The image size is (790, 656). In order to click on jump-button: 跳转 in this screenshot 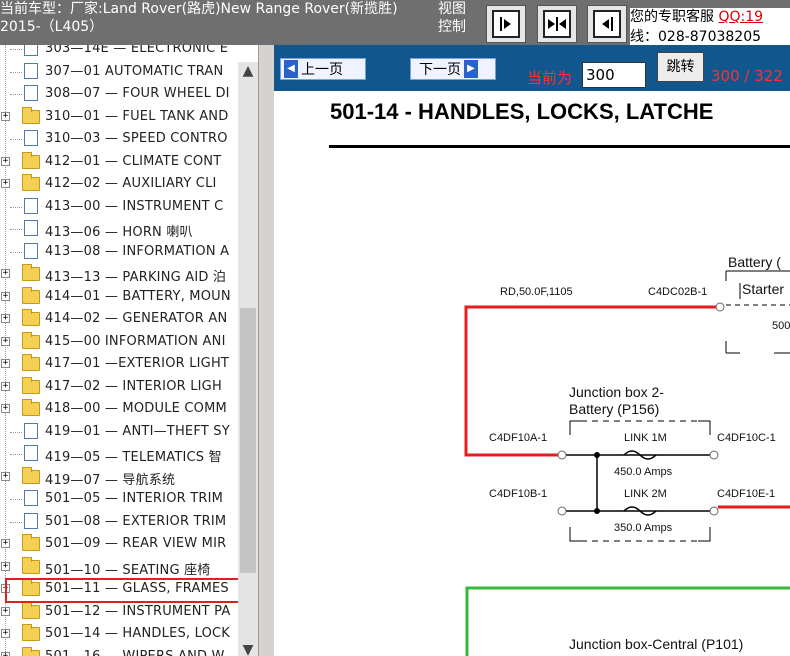, I will do `click(680, 67)`.